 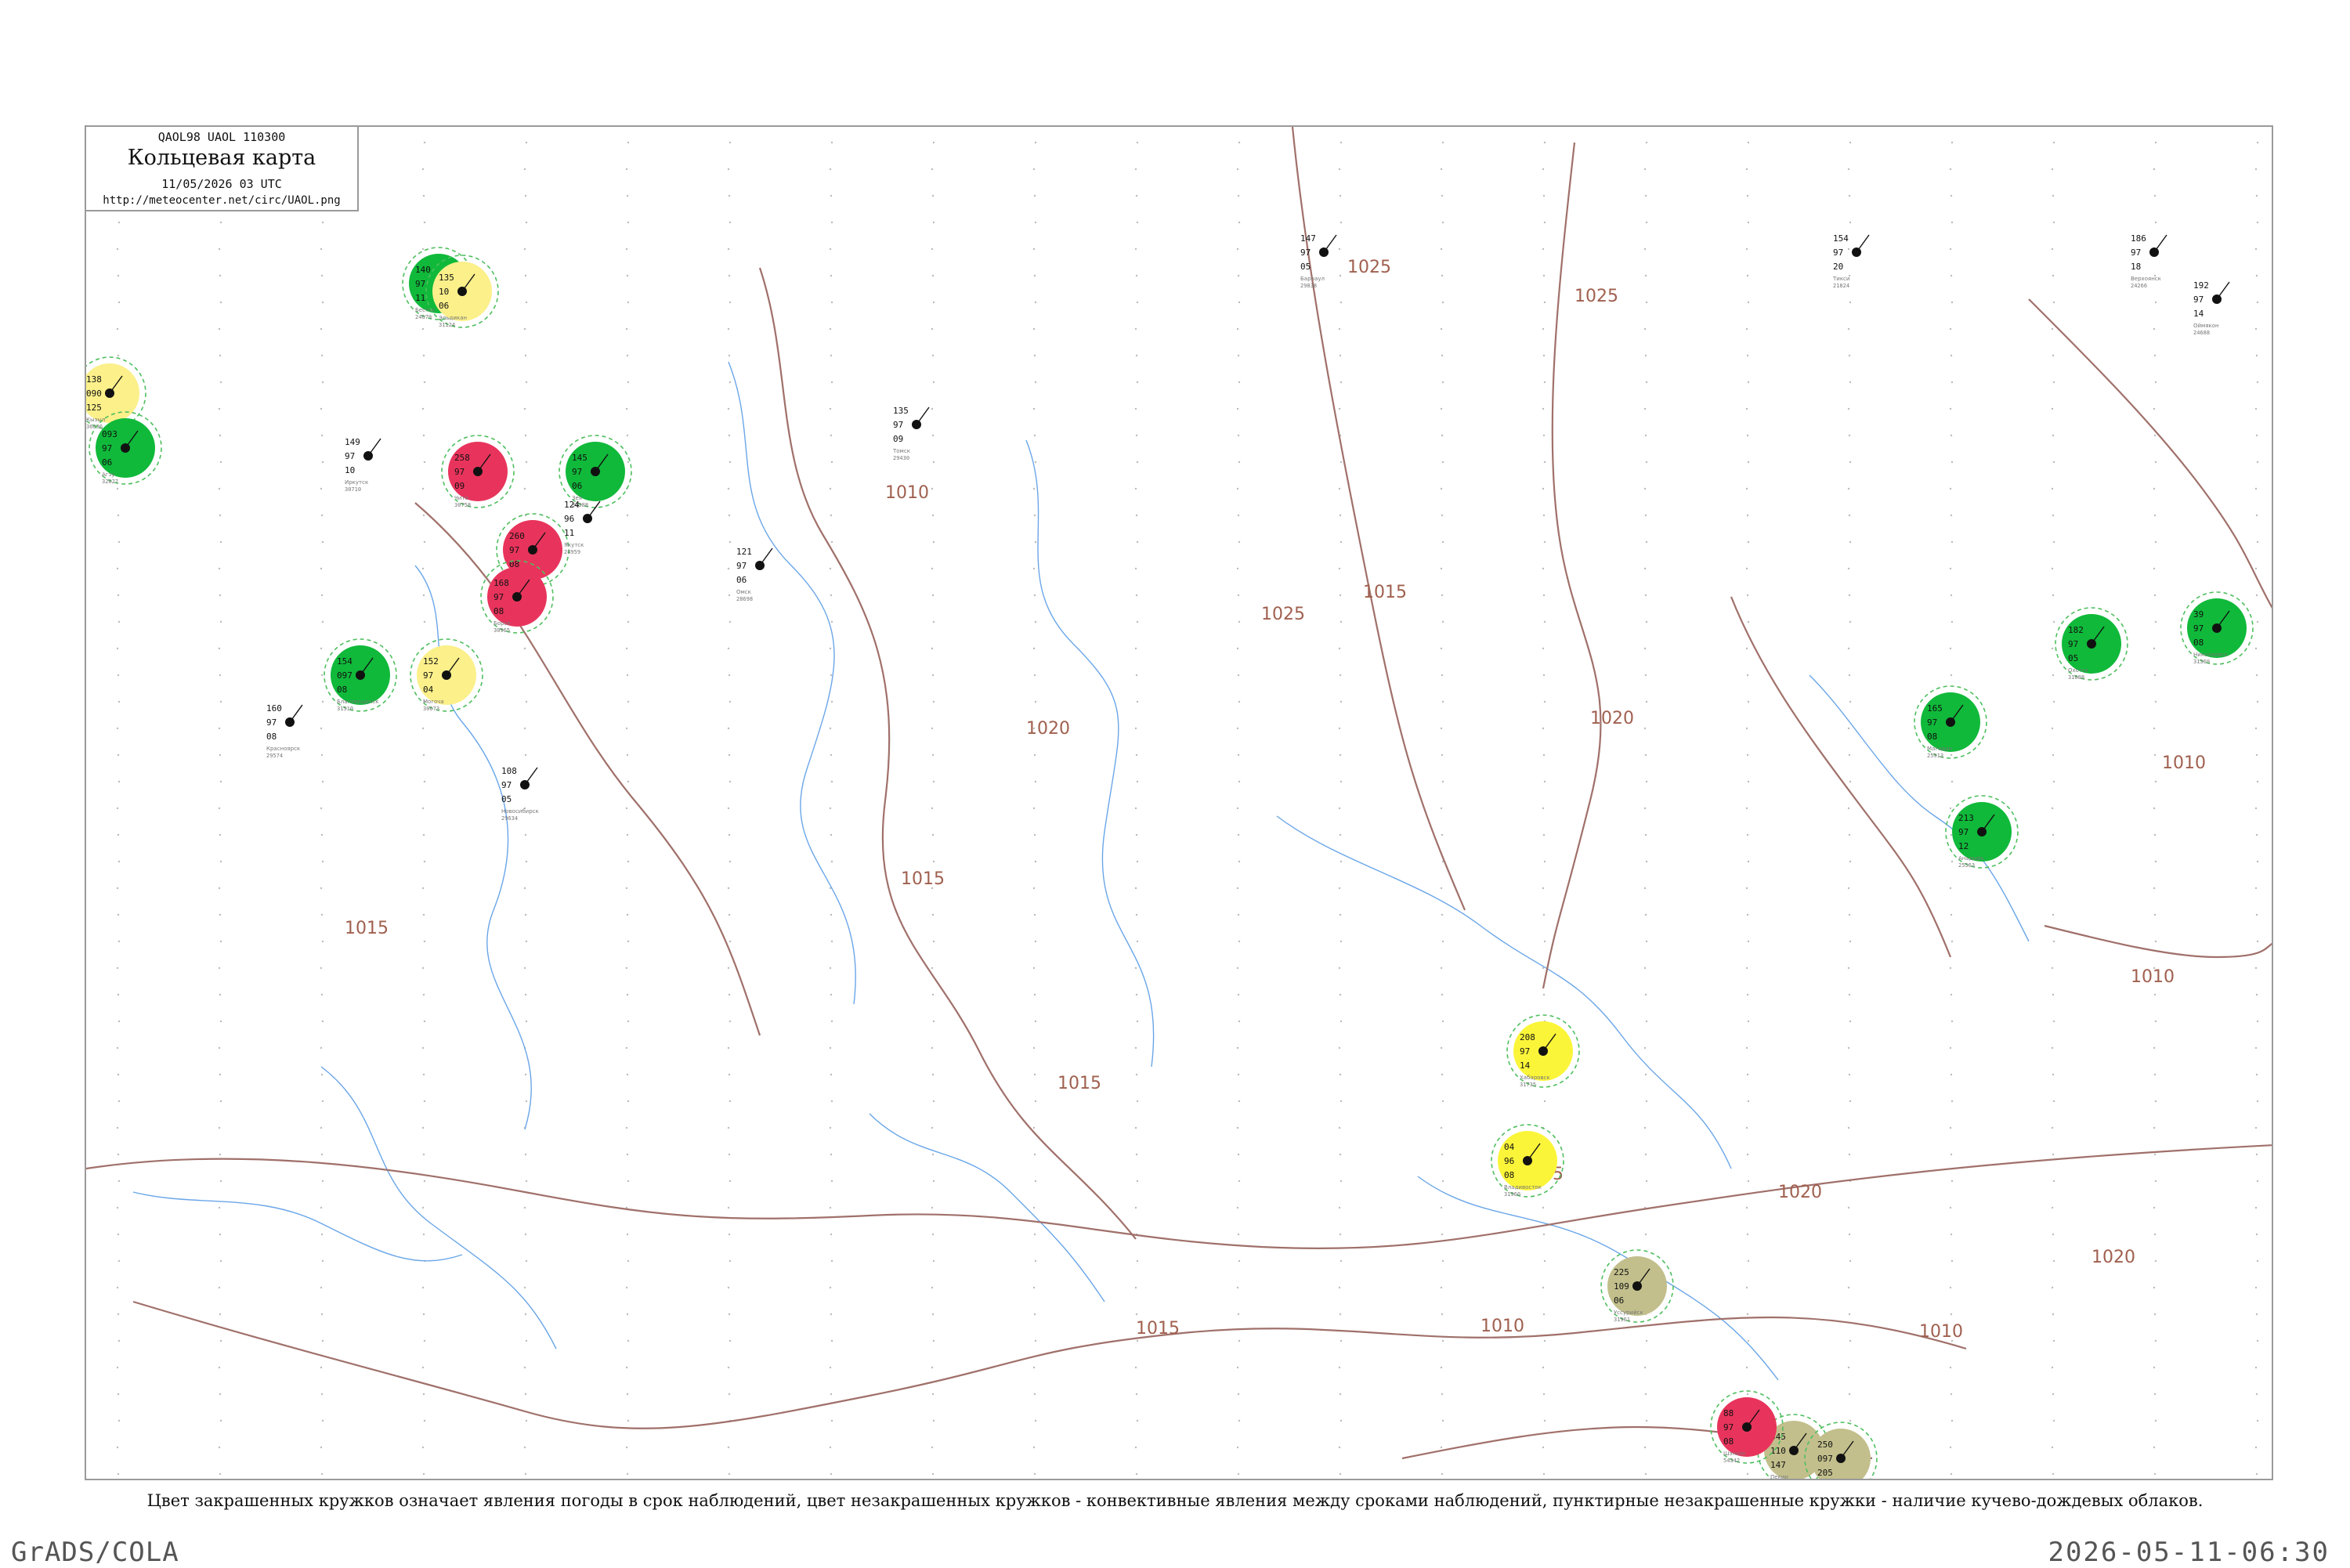 What do you see at coordinates (296, 713) in the screenshot?
I see `wind-barb` at bounding box center [296, 713].